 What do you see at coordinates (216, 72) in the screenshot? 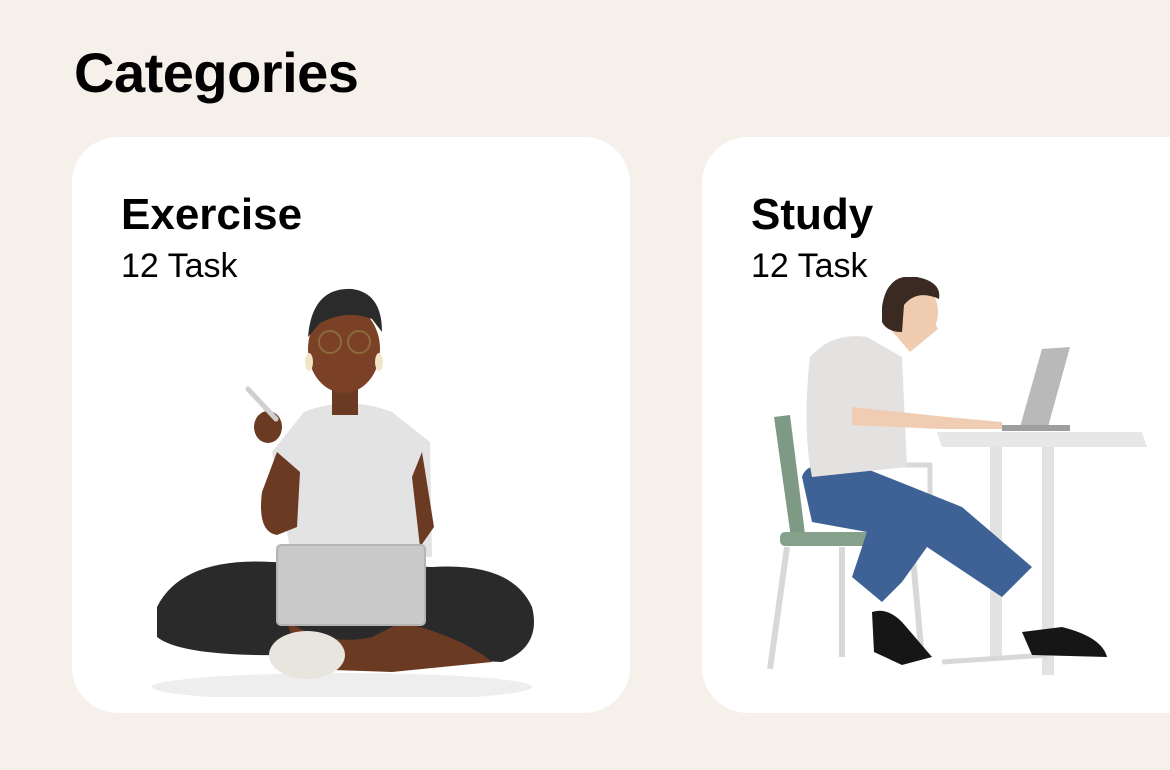
I see `page-title: Categories` at bounding box center [216, 72].